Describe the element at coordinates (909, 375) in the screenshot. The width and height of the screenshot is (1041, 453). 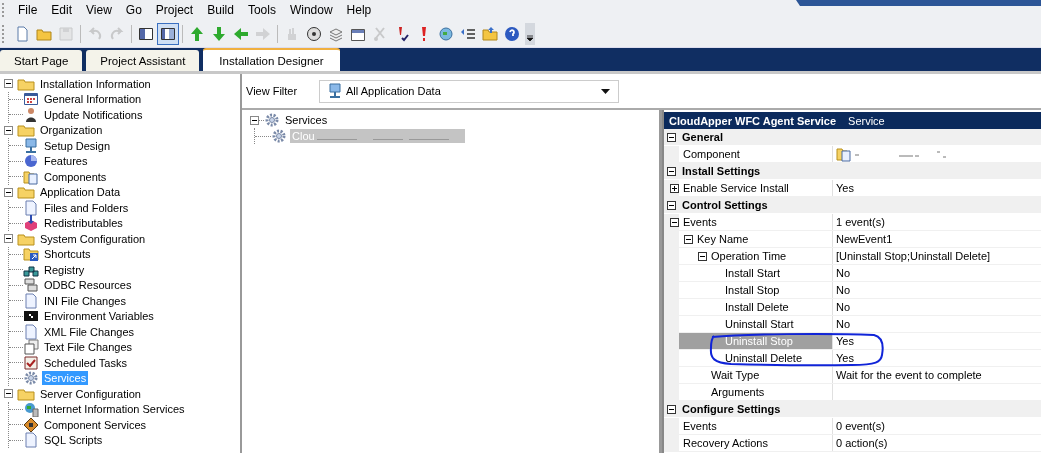
I see `property-value: Wait for the event to complete` at that location.